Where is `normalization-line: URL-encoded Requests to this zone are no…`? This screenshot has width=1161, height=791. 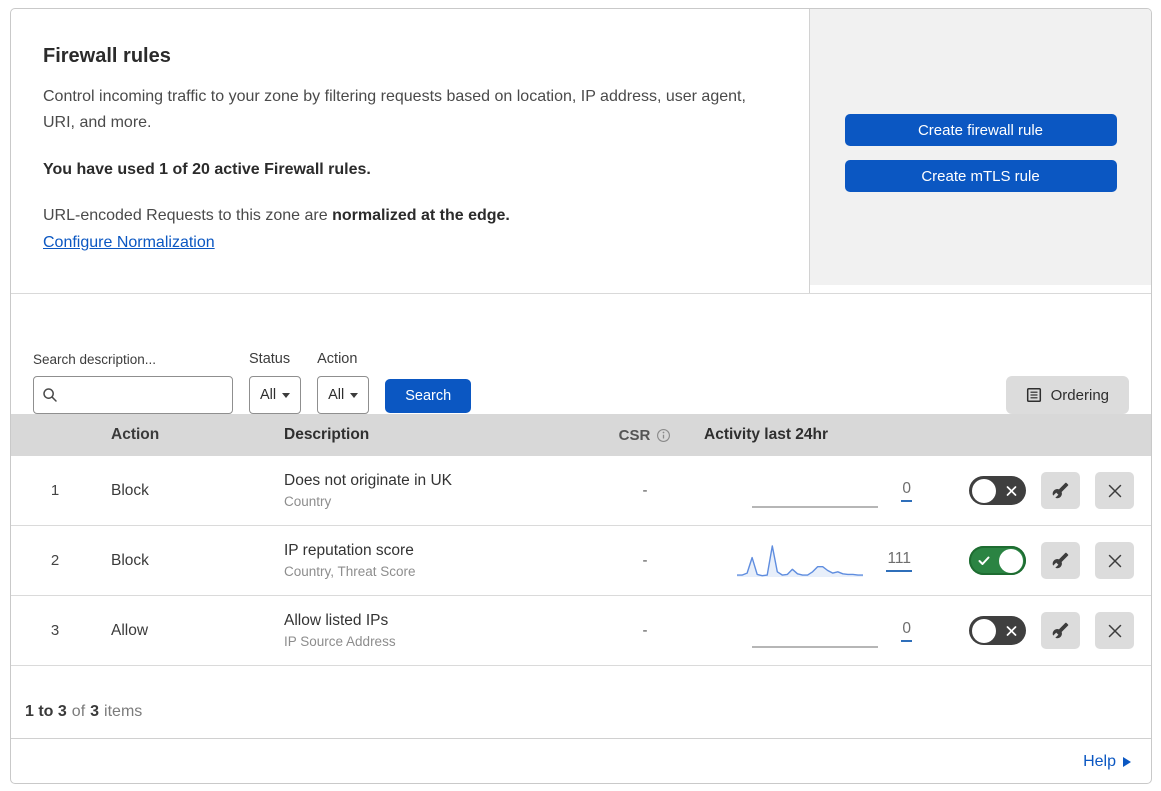 normalization-line: URL-encoded Requests to this zone are no… is located at coordinates (406, 216).